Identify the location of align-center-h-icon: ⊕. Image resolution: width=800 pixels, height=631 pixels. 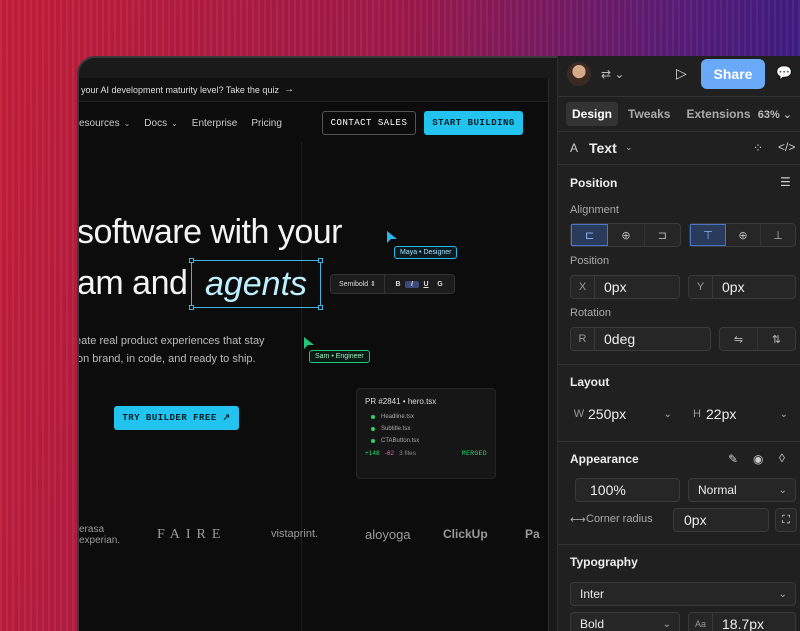
(626, 235).